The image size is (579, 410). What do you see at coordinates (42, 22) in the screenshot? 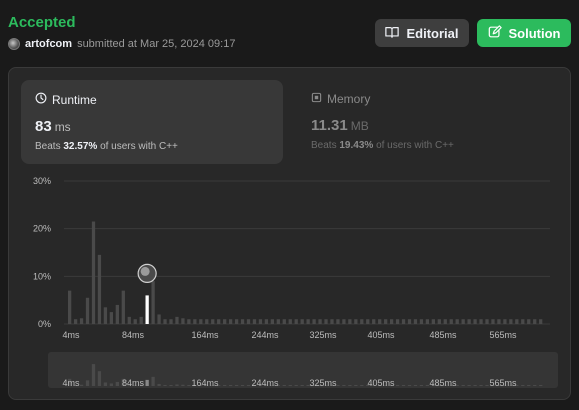
I see `submission-status: Accepted` at bounding box center [42, 22].